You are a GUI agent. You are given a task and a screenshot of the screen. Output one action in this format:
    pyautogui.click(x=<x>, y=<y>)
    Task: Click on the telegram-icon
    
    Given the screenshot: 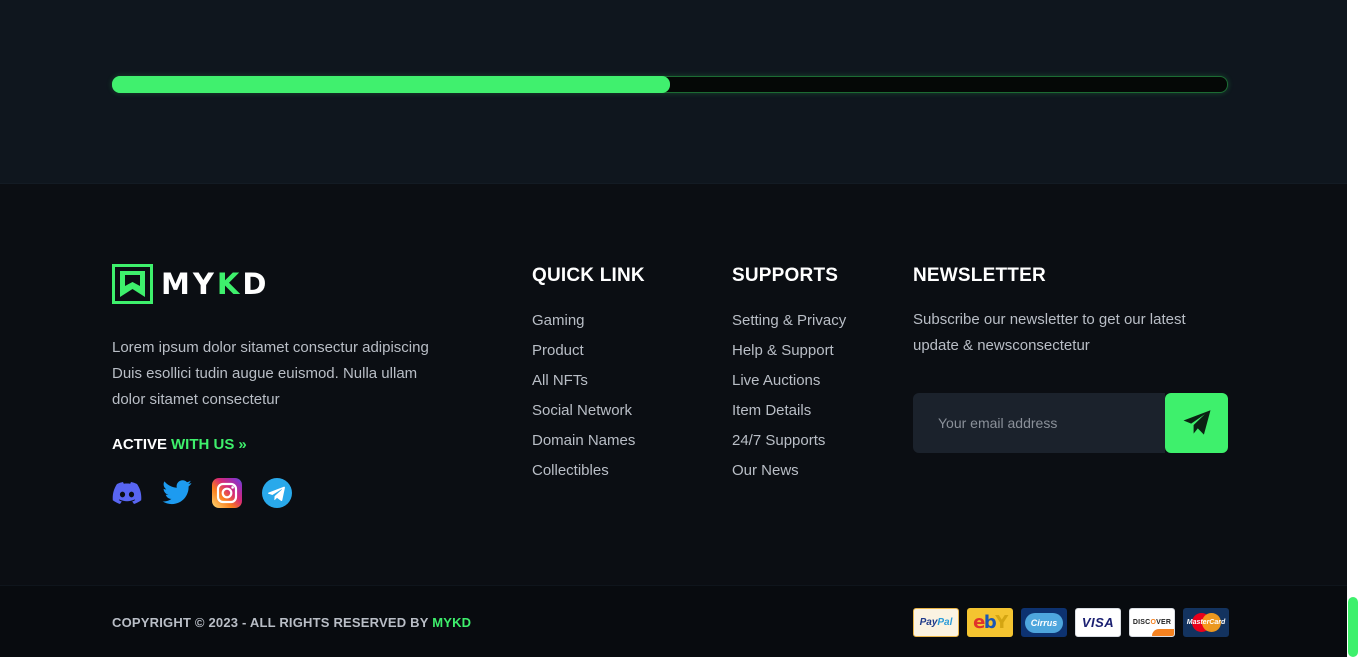 What is the action you would take?
    pyautogui.click(x=277, y=493)
    